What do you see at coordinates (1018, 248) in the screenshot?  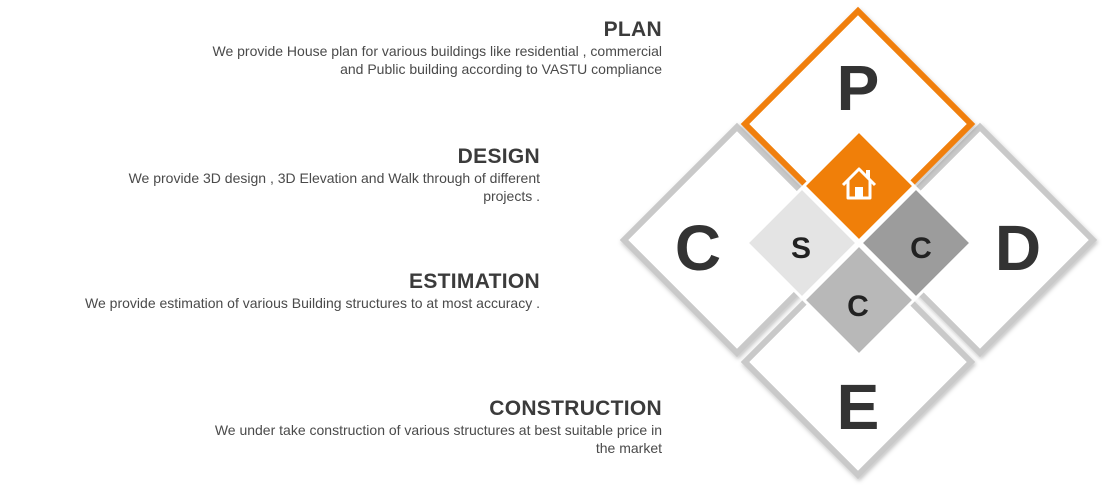 I see `letter-d: D` at bounding box center [1018, 248].